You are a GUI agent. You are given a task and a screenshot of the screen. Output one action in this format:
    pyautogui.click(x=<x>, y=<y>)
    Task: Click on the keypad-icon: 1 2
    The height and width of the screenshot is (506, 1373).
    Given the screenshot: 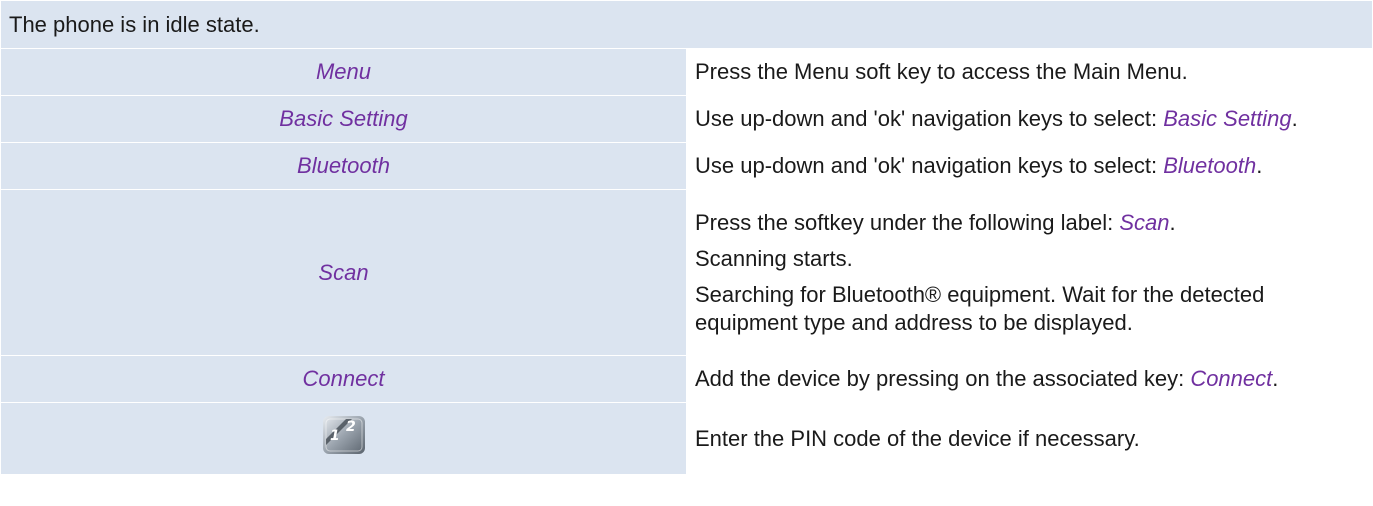 What is the action you would take?
    pyautogui.click(x=344, y=438)
    